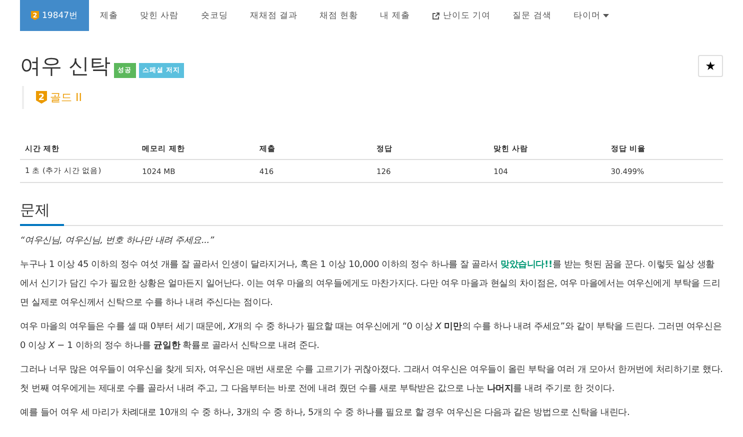 This screenshot has height=437, width=743. I want to click on nav-tab: 숏코딩, so click(214, 15).